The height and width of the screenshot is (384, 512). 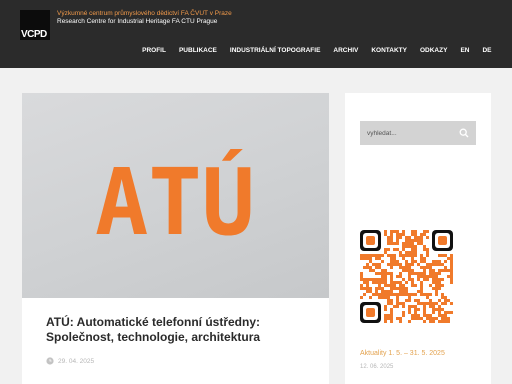 What do you see at coordinates (197, 50) in the screenshot?
I see `nav-item-publikace: PUBLIKACE` at bounding box center [197, 50].